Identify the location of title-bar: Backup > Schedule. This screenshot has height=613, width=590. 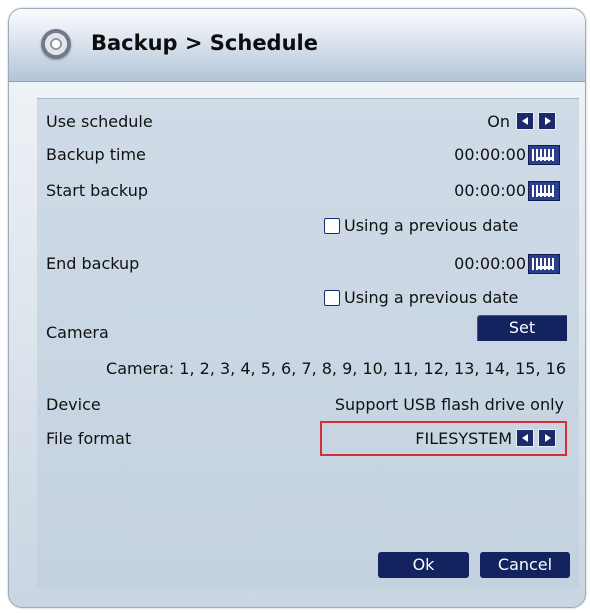
(297, 45).